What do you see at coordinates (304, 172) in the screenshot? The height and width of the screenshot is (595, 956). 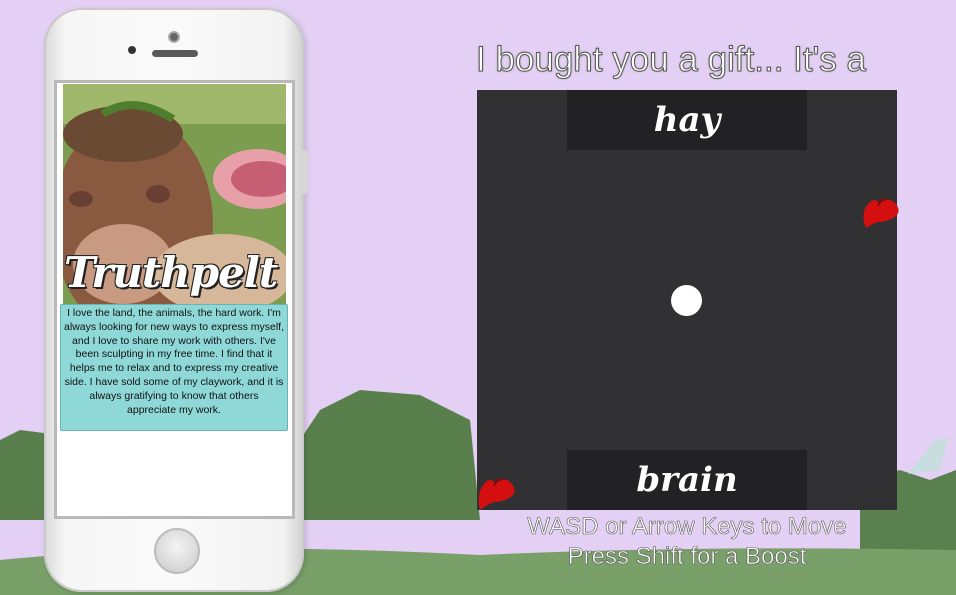 I see `phone-side-button` at bounding box center [304, 172].